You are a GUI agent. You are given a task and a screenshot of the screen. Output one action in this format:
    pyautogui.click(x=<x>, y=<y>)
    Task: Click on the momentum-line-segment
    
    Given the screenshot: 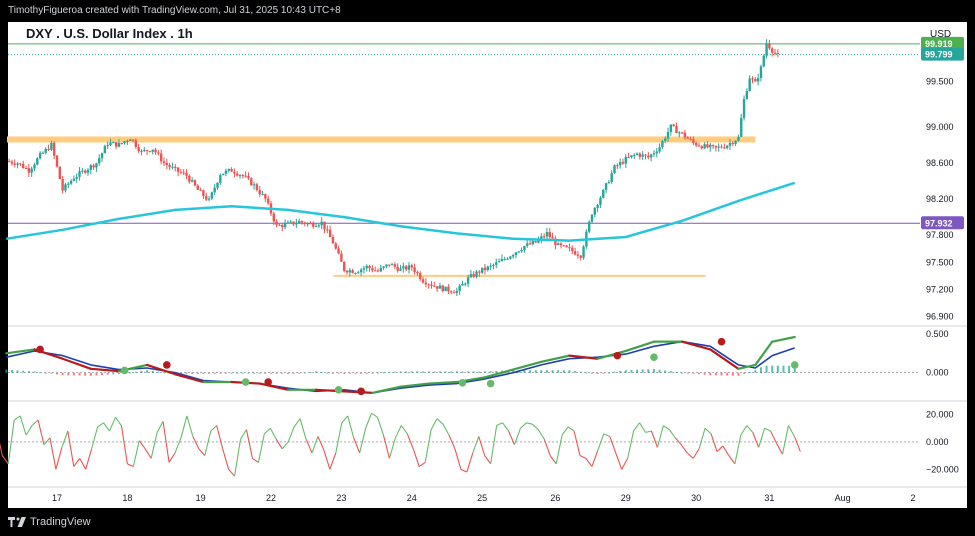 What is the action you would take?
    pyautogui.click(x=1, y=449)
    